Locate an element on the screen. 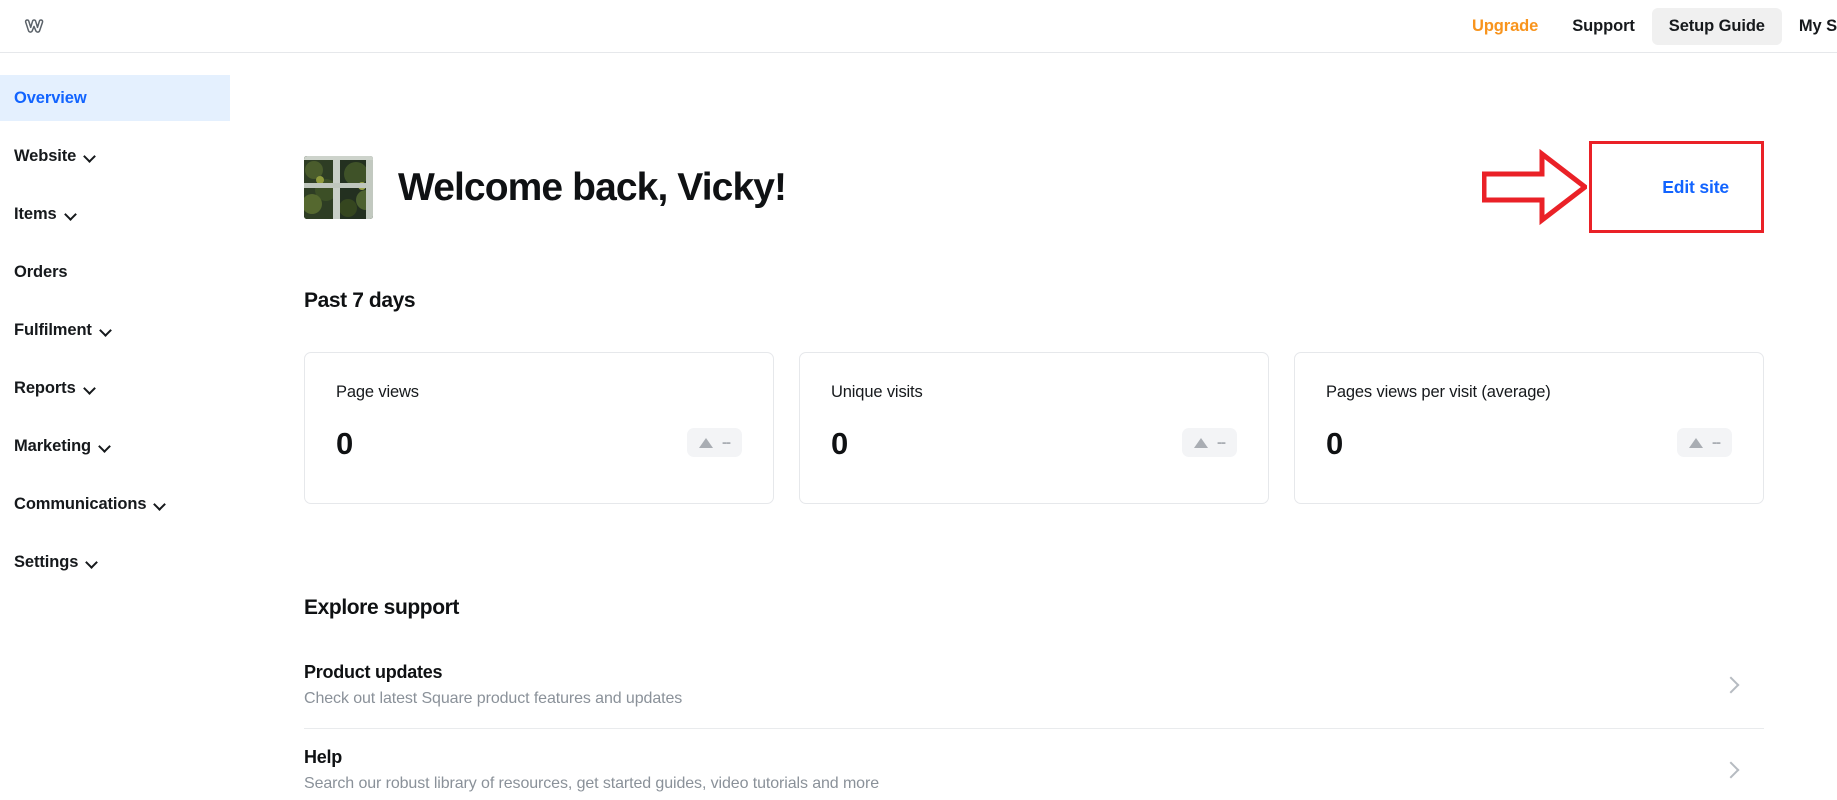 Image resolution: width=1837 pixels, height=800 pixels. sidebar-item-label: Orders is located at coordinates (41, 271).